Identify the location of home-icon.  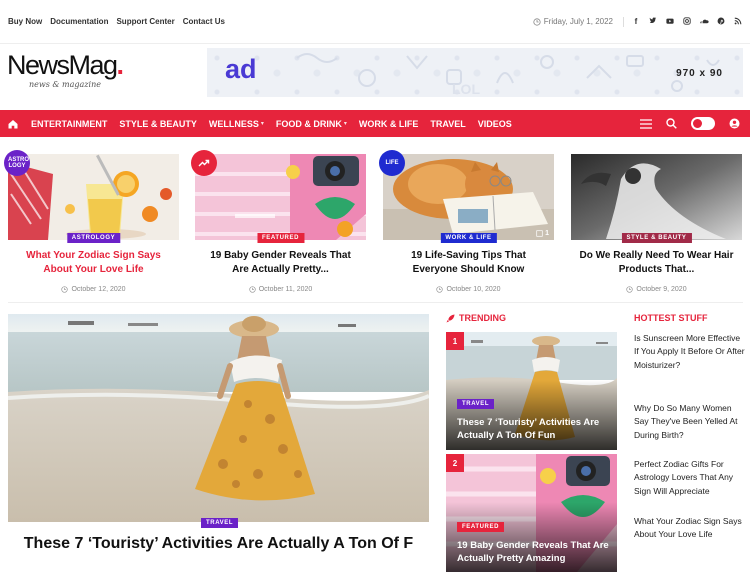
(13, 124).